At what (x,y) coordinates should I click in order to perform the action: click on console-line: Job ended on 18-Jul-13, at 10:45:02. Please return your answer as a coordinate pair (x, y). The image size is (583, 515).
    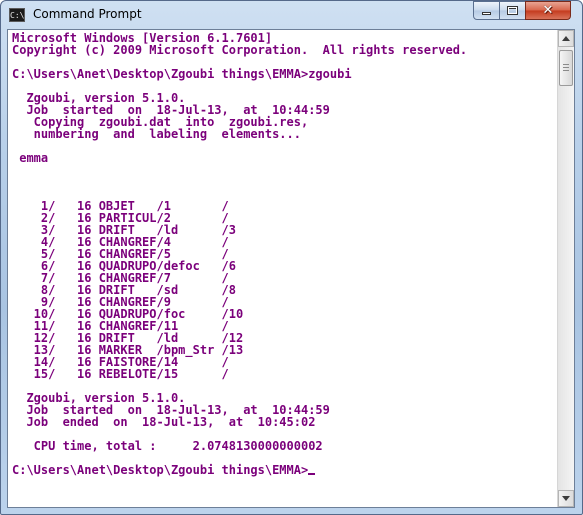
    Looking at the image, I should click on (284, 422).